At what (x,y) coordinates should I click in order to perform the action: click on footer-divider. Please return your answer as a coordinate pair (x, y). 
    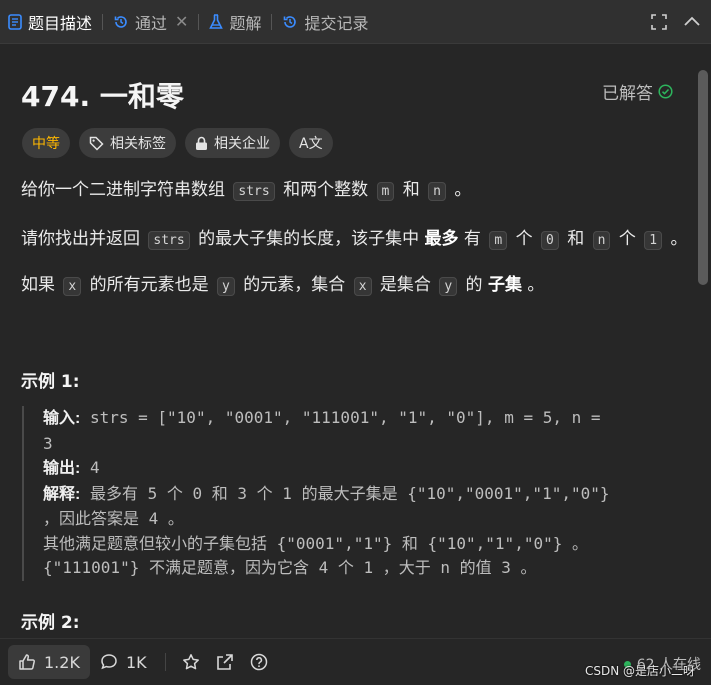
    Looking at the image, I should click on (165, 662).